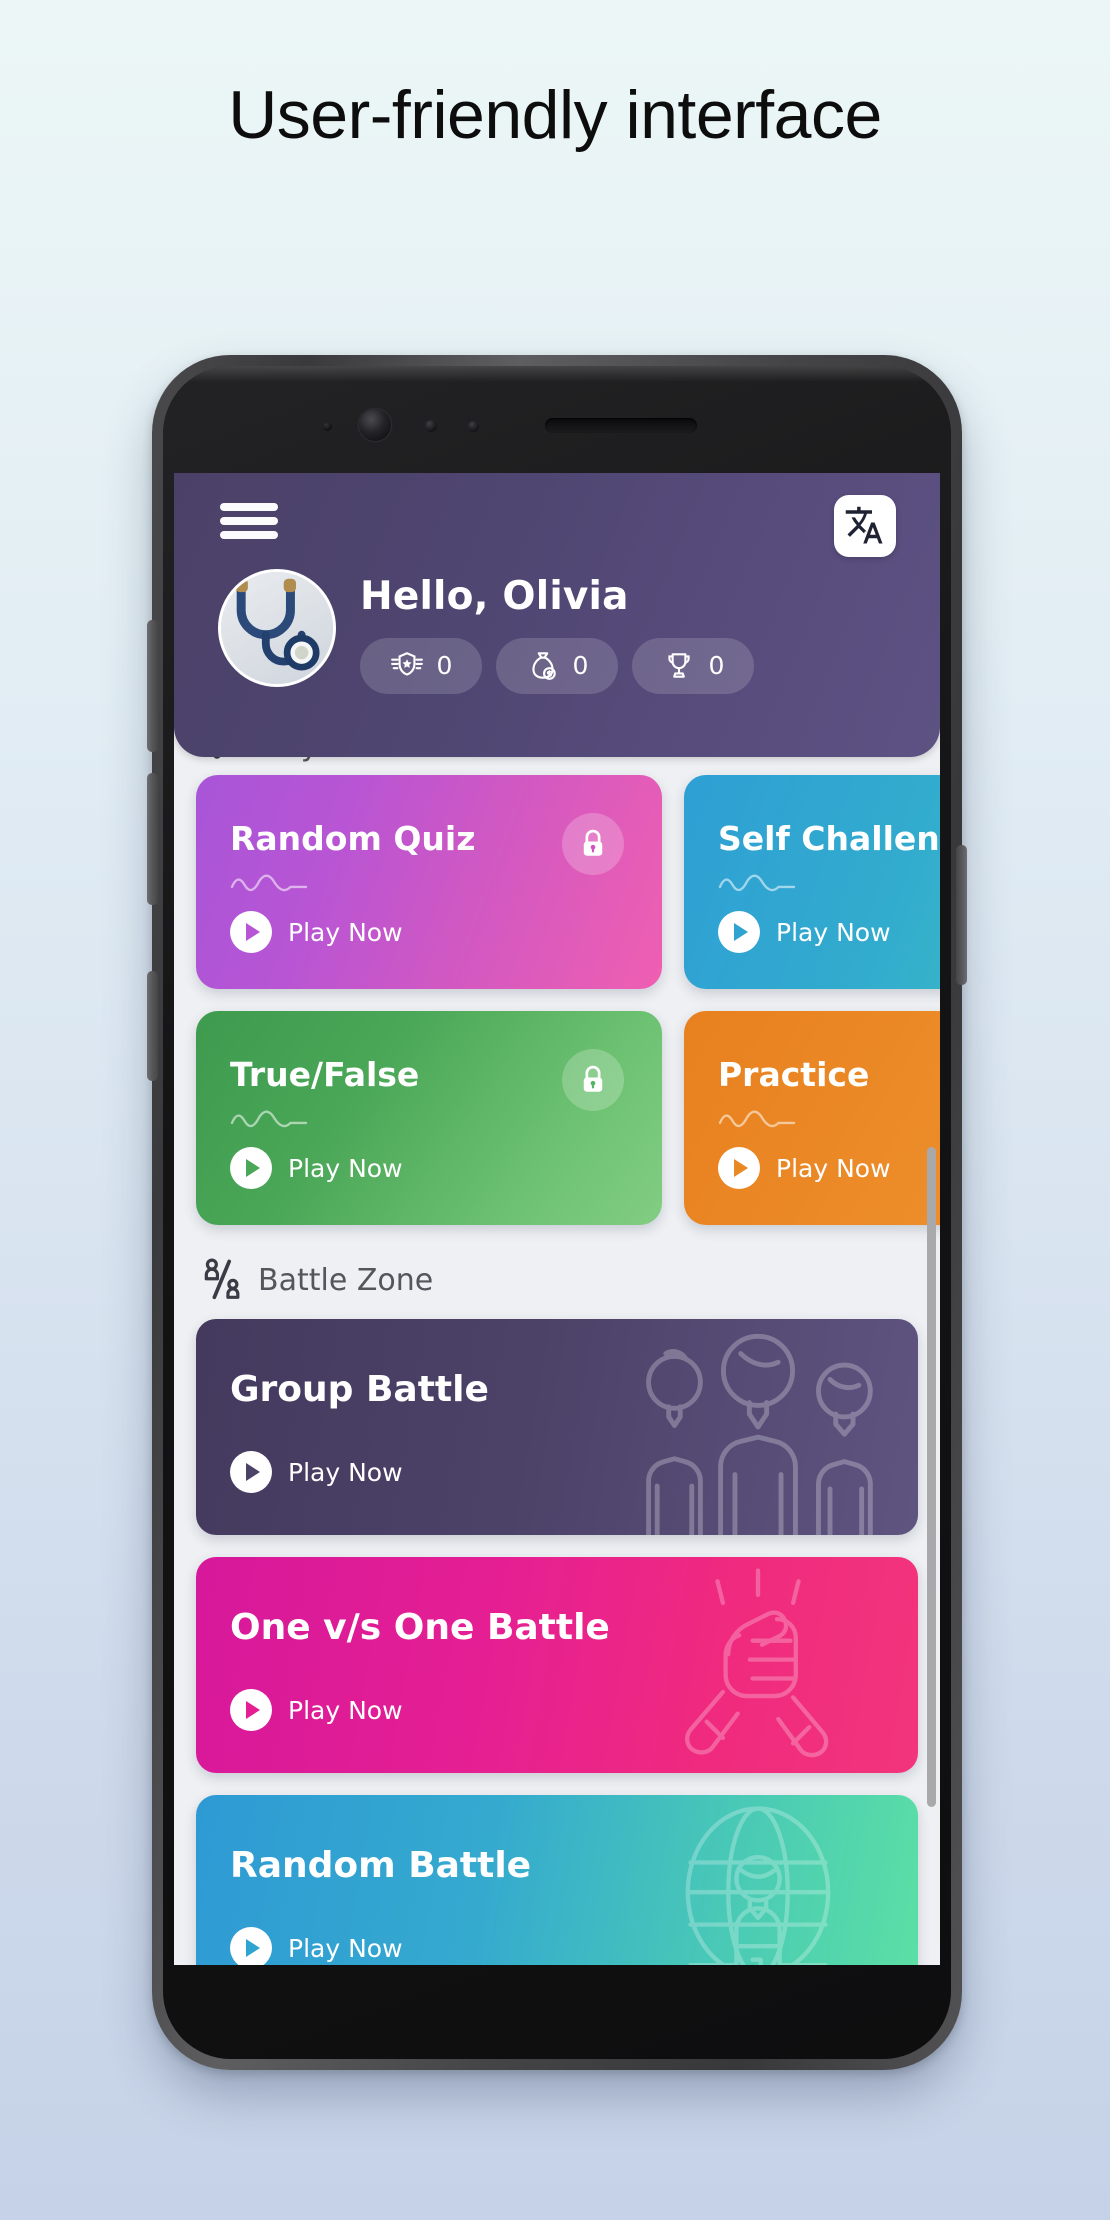 This screenshot has height=2220, width=1110. I want to click on earpiece-speaker-icon, so click(621, 425).